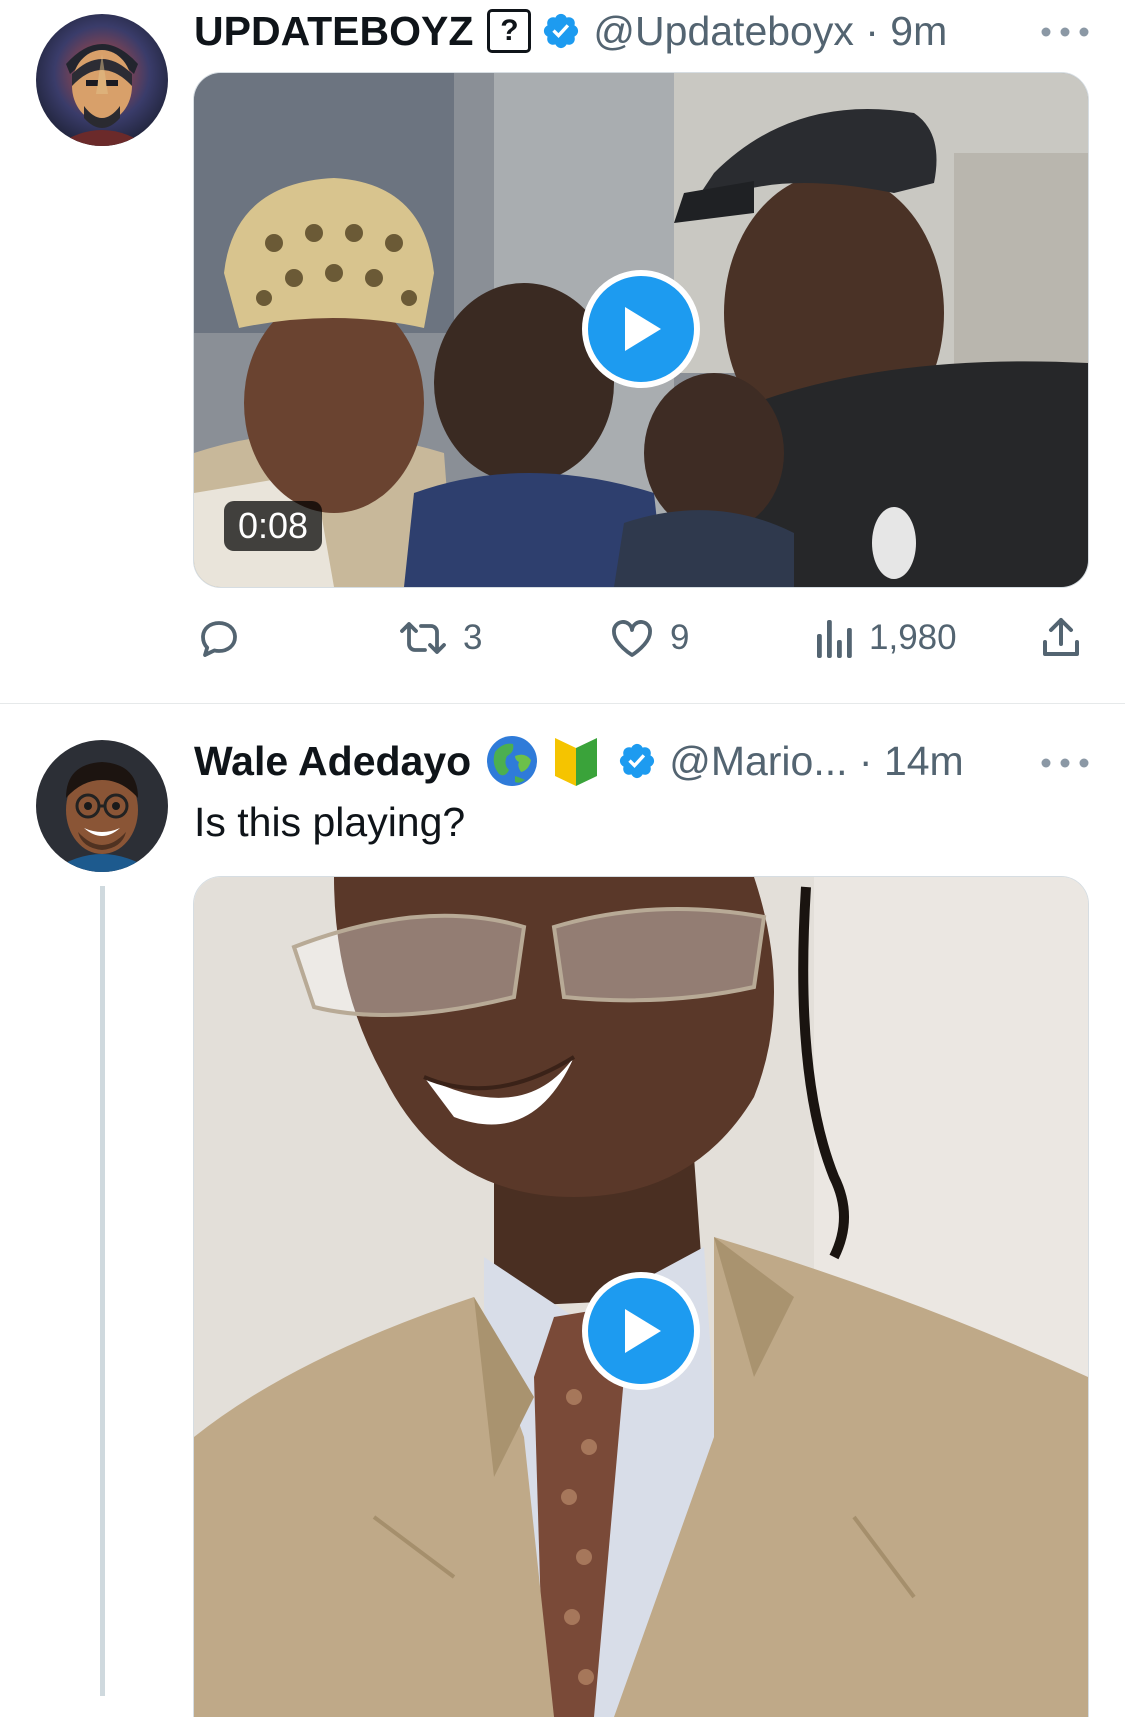 The height and width of the screenshot is (1717, 1125). I want to click on like-button: 9, so click(648, 638).